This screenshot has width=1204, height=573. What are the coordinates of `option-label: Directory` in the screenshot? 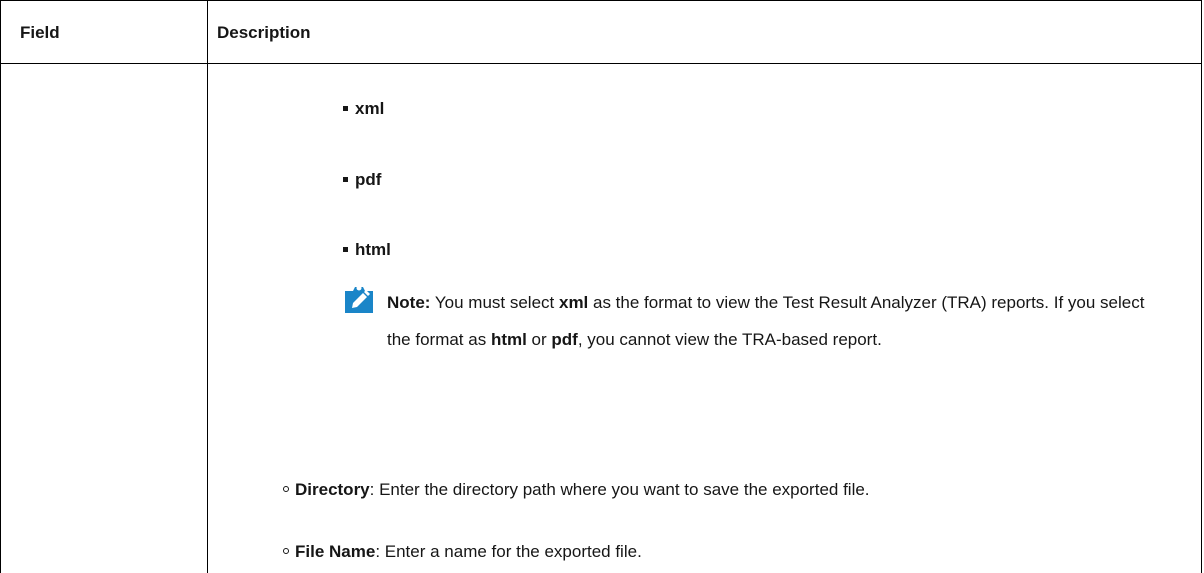 It's located at (332, 489).